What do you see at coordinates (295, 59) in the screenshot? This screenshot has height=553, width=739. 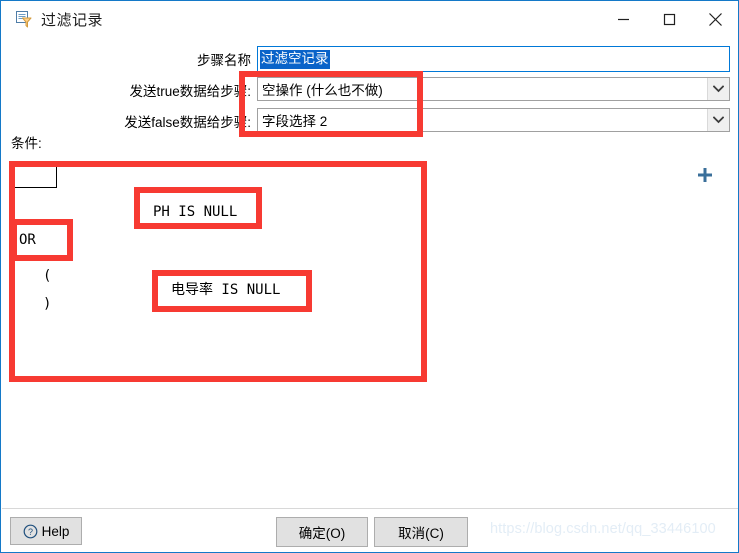 I see `step-name-value: 过滤空记录` at bounding box center [295, 59].